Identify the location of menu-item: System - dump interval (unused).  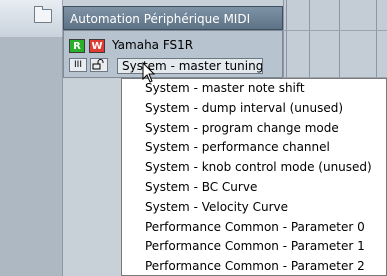
(254, 109).